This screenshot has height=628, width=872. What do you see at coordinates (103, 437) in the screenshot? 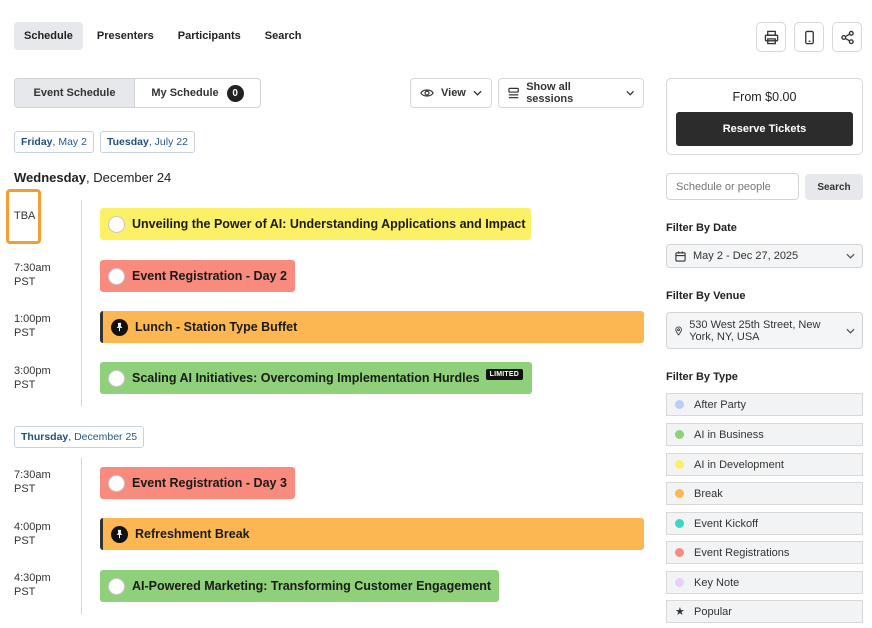
I see `chip-date: , December 25` at bounding box center [103, 437].